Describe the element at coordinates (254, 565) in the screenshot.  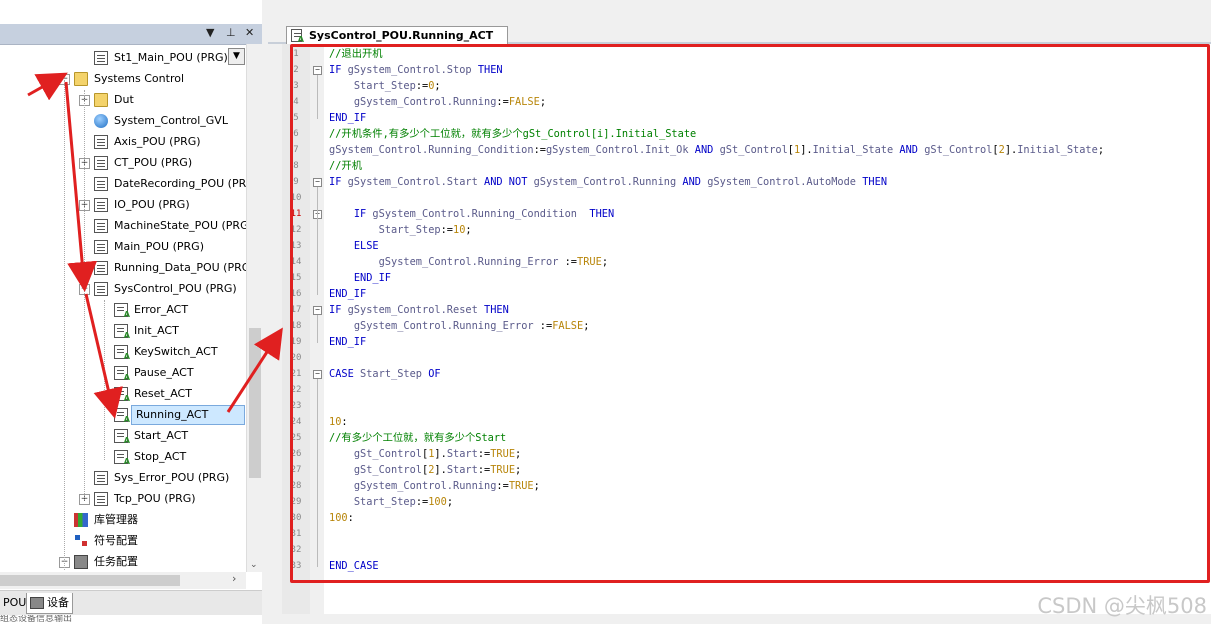
I see `scroll-down-icon: ⌄` at that location.